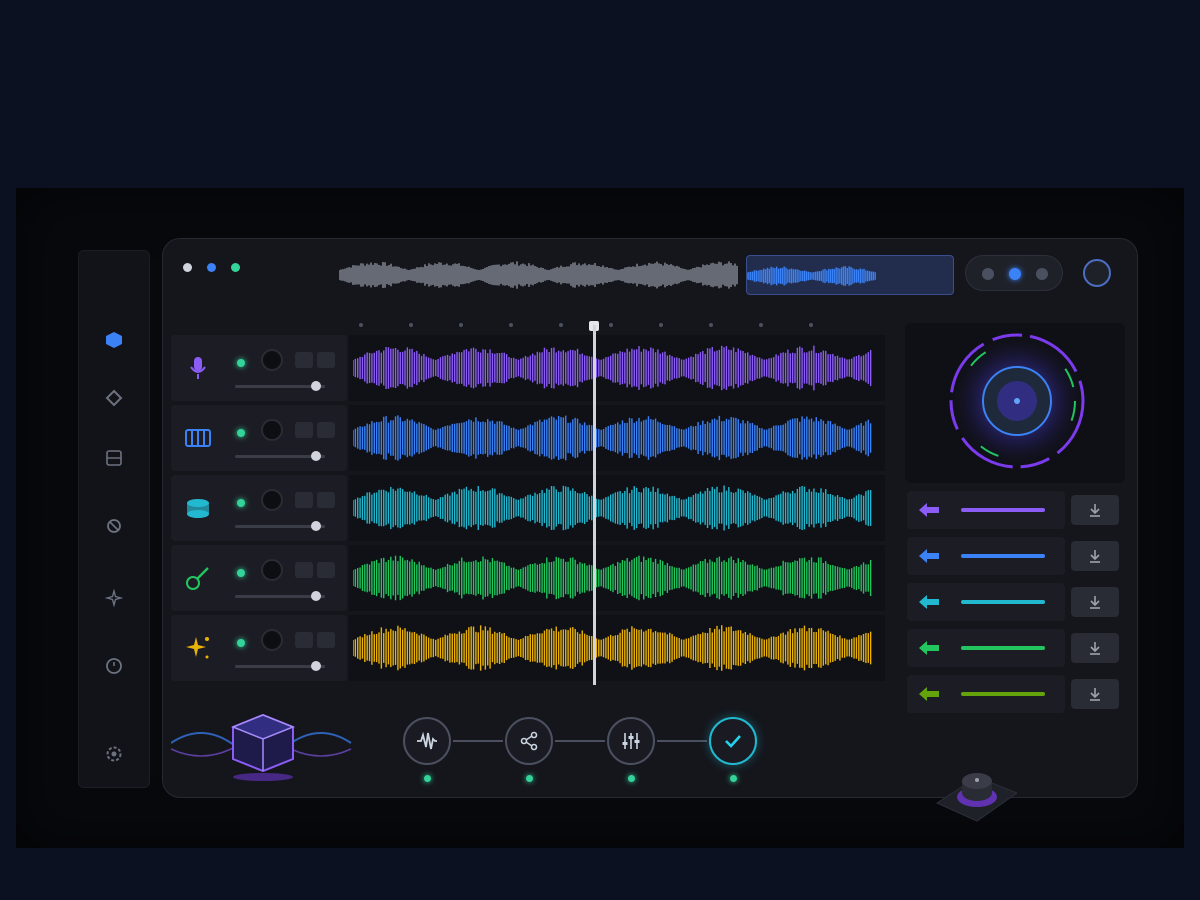 The height and width of the screenshot is (900, 1200). I want to click on grid-icon, so click(114, 458).